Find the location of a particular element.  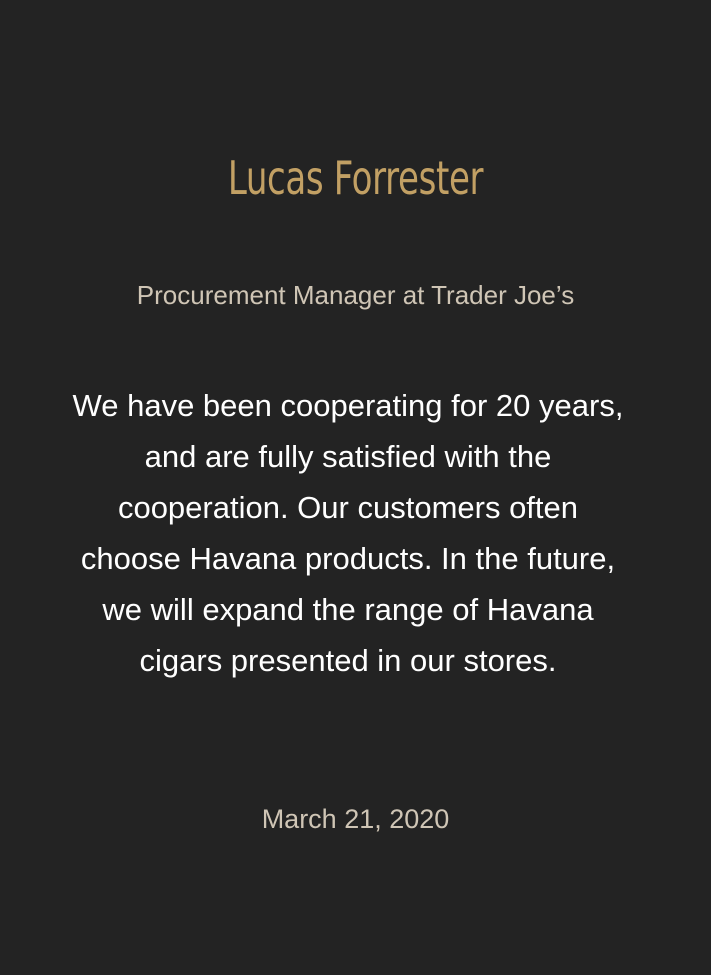

testimonial-date: March 21, 2020 is located at coordinates (355, 819).